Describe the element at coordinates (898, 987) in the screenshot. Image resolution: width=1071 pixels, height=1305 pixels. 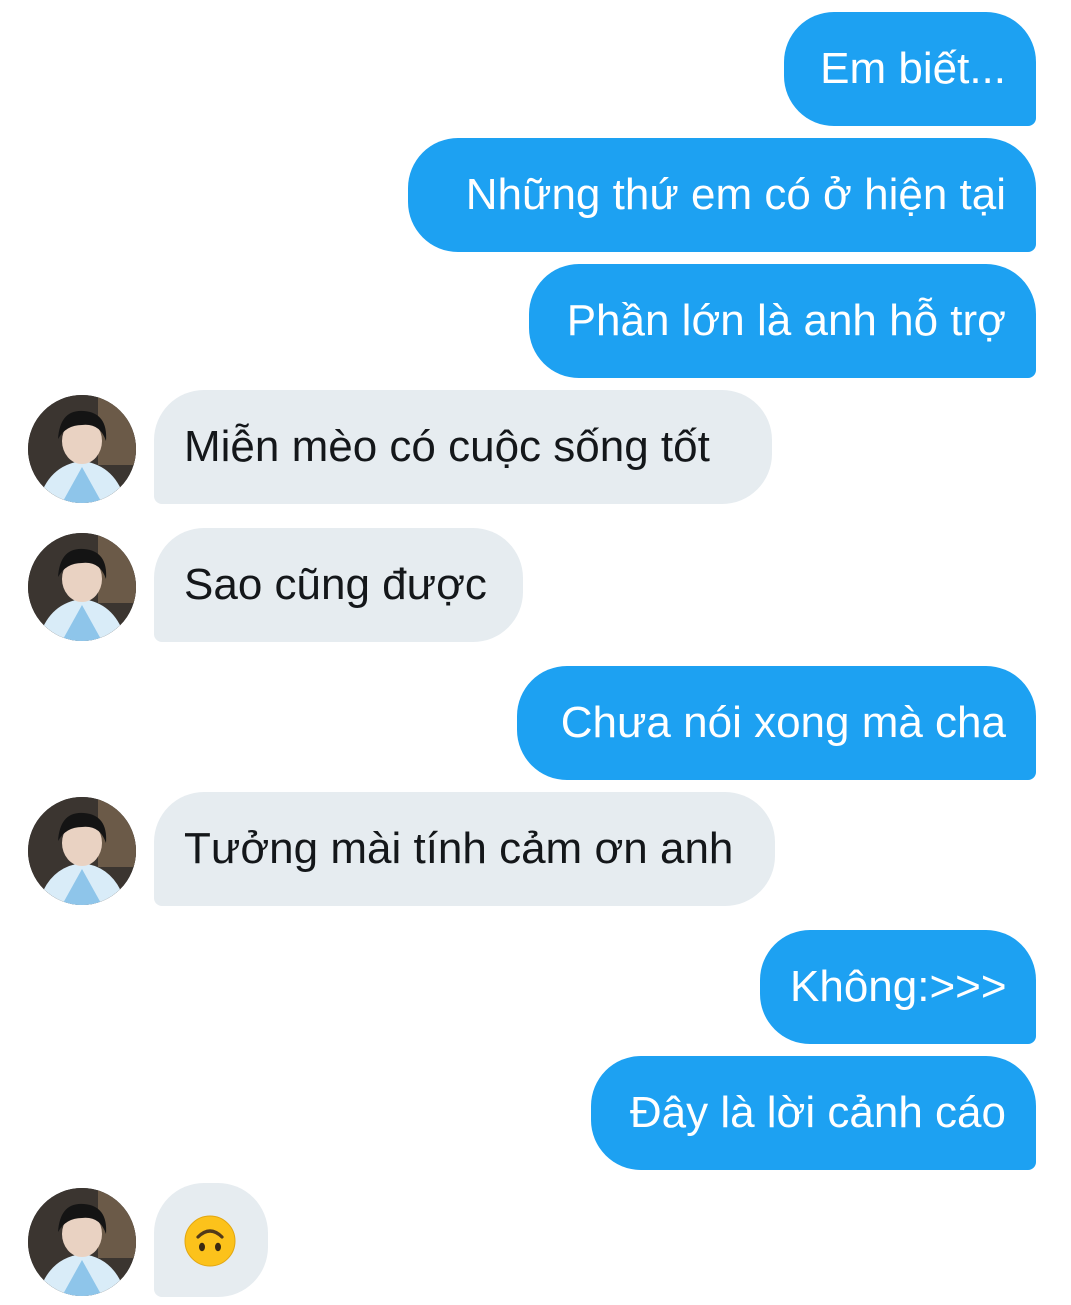
I see `outgoing-message: Không:>>>` at that location.